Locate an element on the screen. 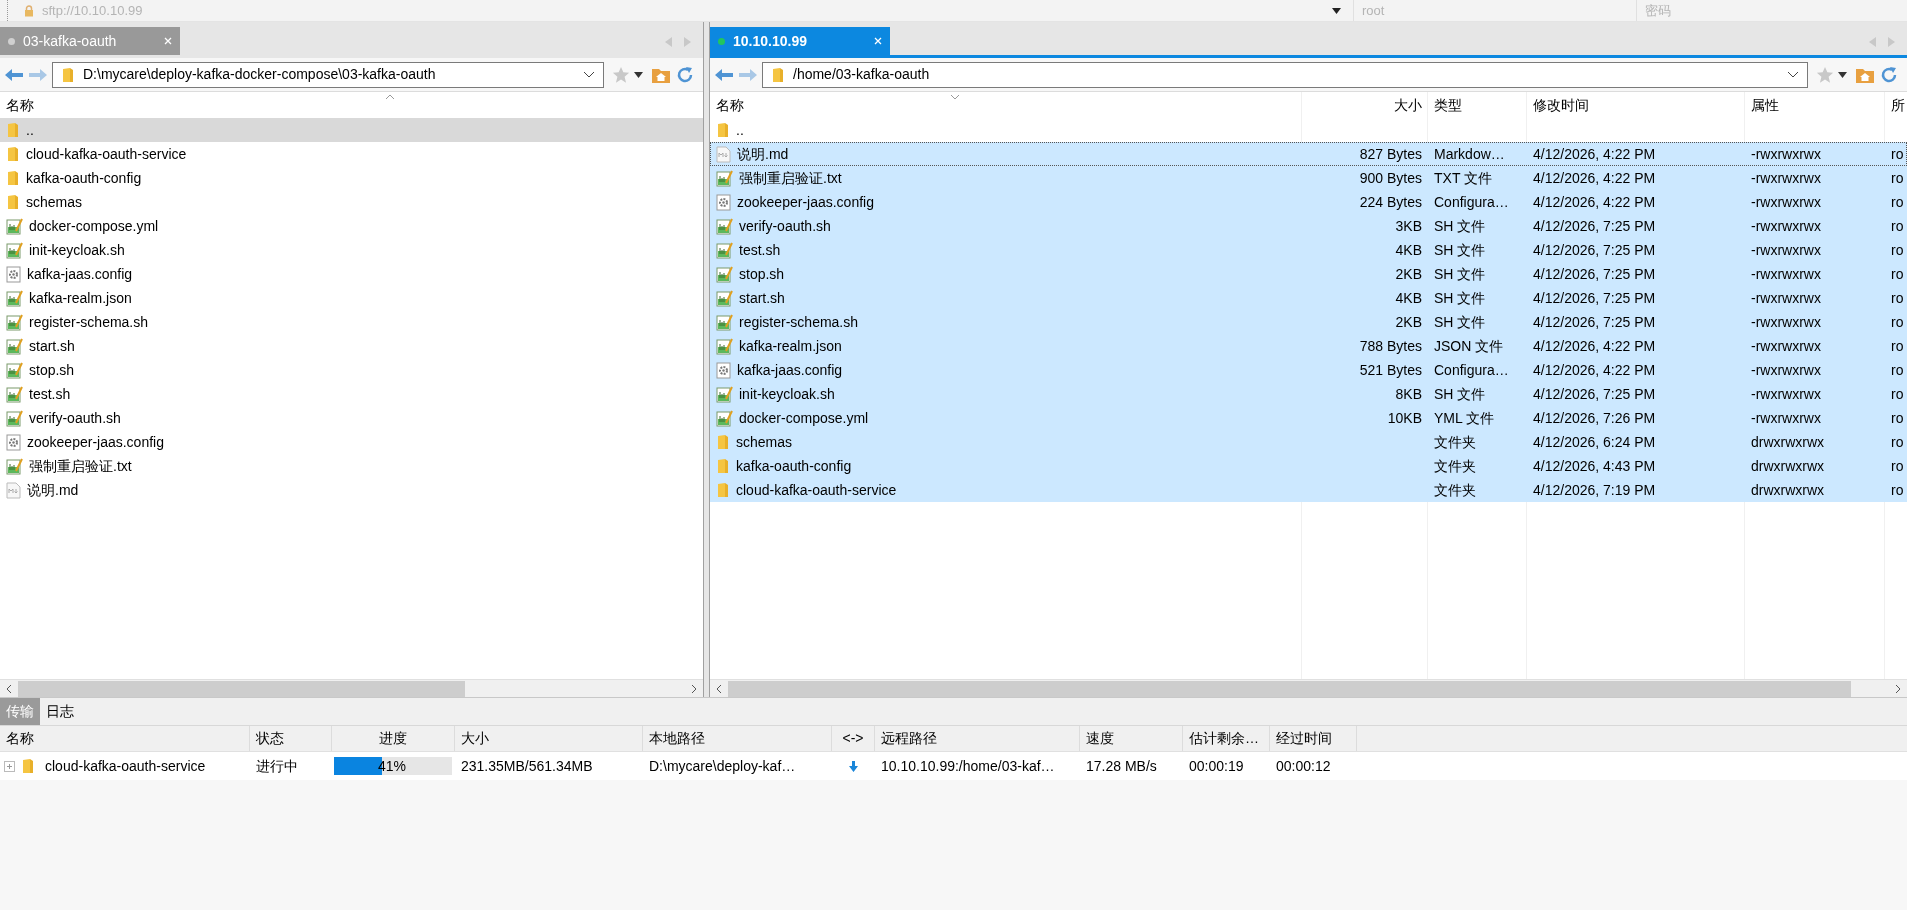 The width and height of the screenshot is (1907, 910). file-row: schemas is located at coordinates (351, 202).